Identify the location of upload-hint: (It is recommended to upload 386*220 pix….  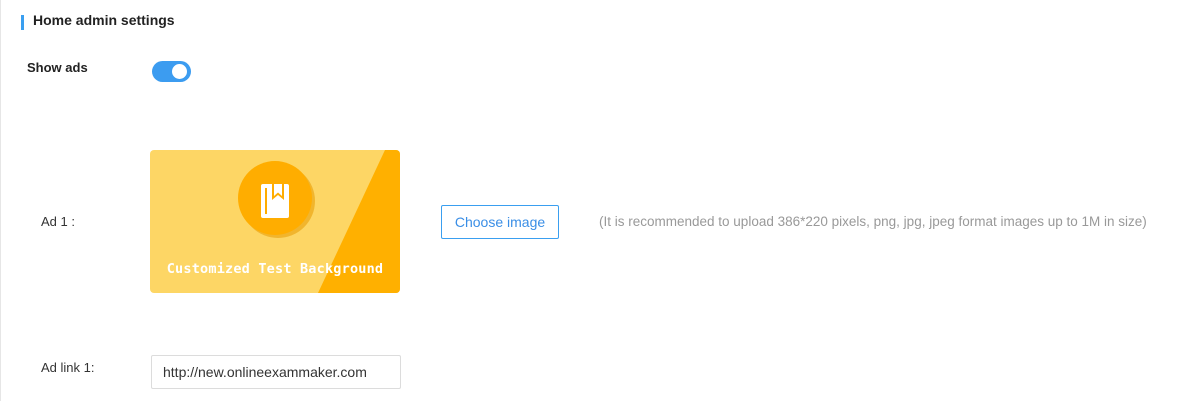
(873, 221).